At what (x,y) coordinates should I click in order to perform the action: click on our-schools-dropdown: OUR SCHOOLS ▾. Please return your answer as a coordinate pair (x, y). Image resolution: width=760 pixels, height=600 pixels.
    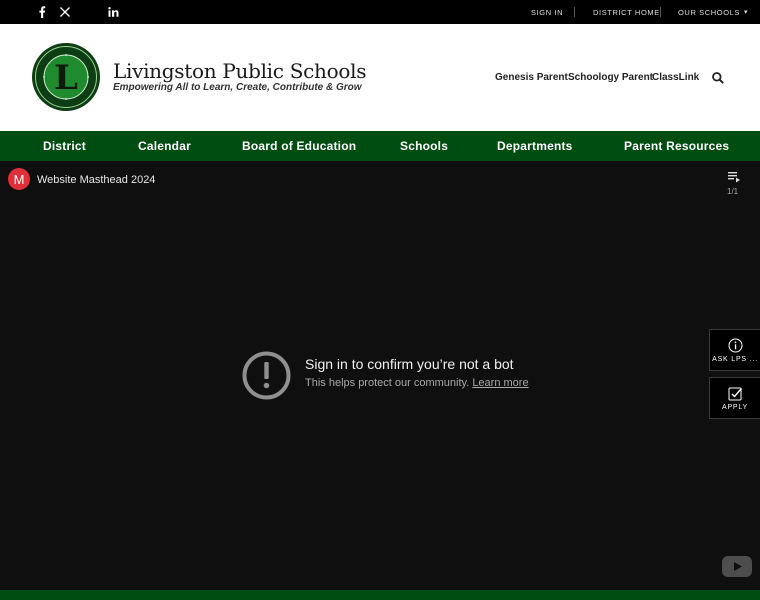
    Looking at the image, I should click on (713, 12).